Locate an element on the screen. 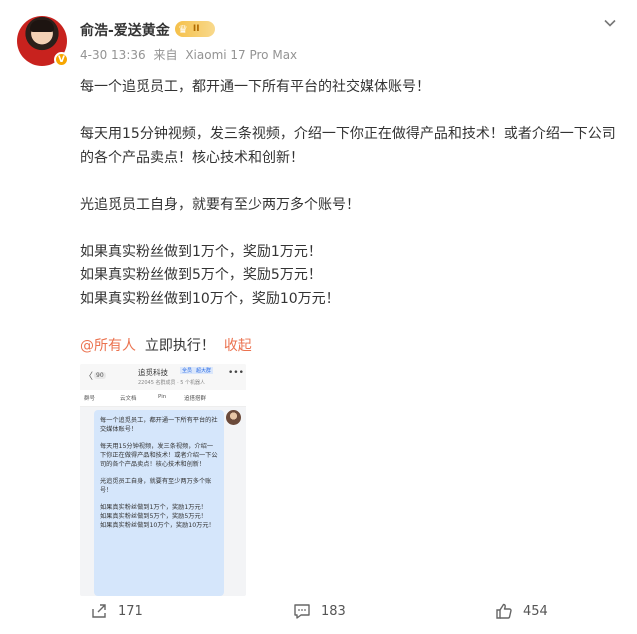 The height and width of the screenshot is (634, 637). bubble-line: 如果真实粉丝做到1万个，奖励1万元！ is located at coordinates (153, 507).